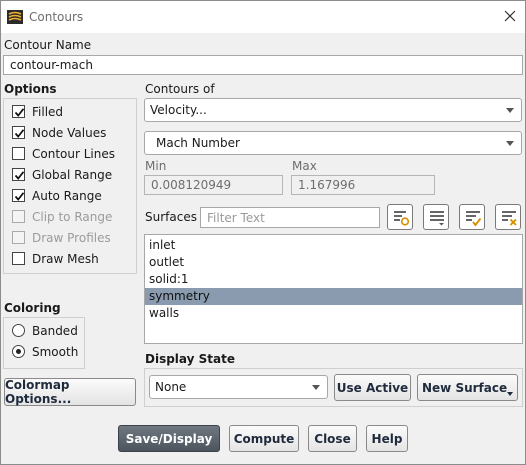 The image size is (526, 465). I want to click on contour-lines-checkbox, so click(18, 153).